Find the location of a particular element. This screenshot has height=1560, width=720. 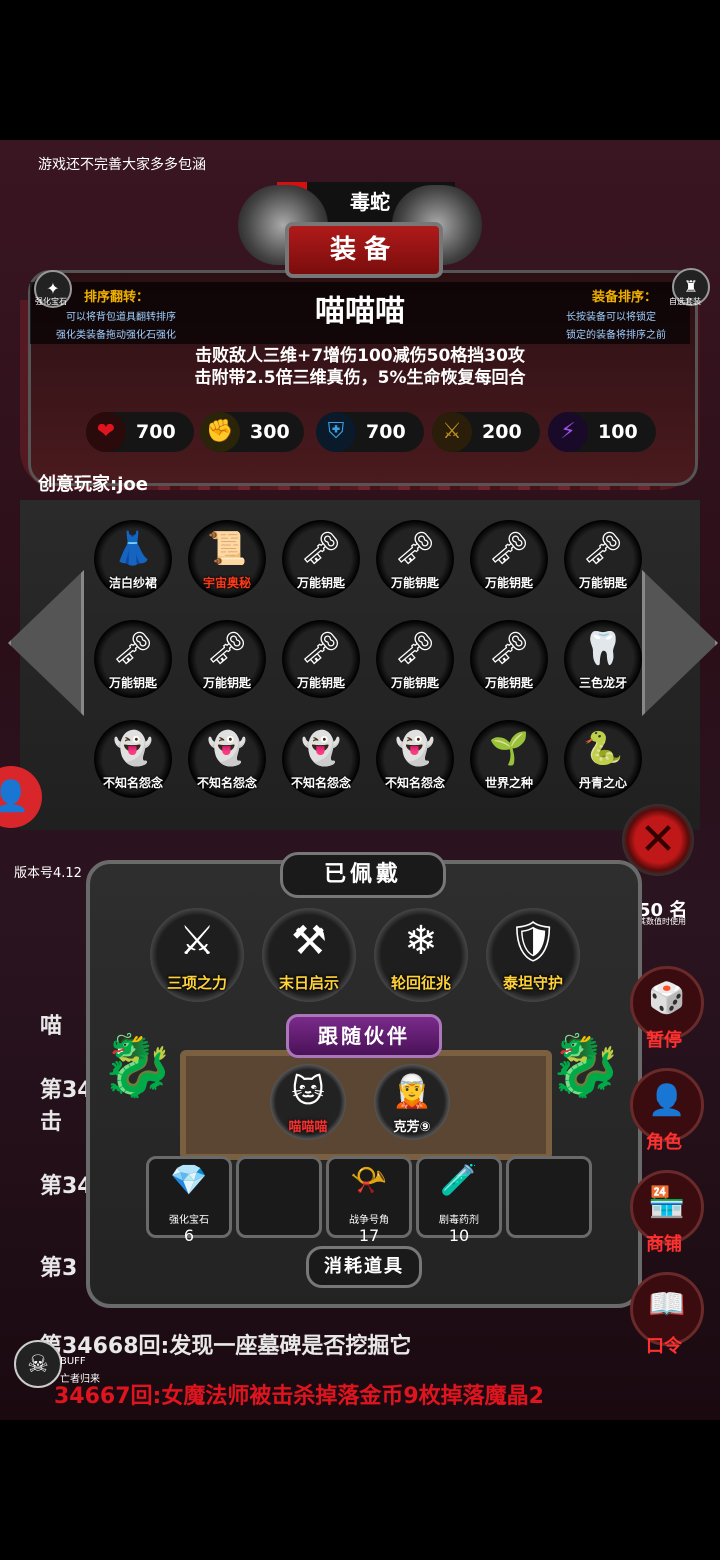

equipment-icon: ⚒ is located at coordinates (309, 941).